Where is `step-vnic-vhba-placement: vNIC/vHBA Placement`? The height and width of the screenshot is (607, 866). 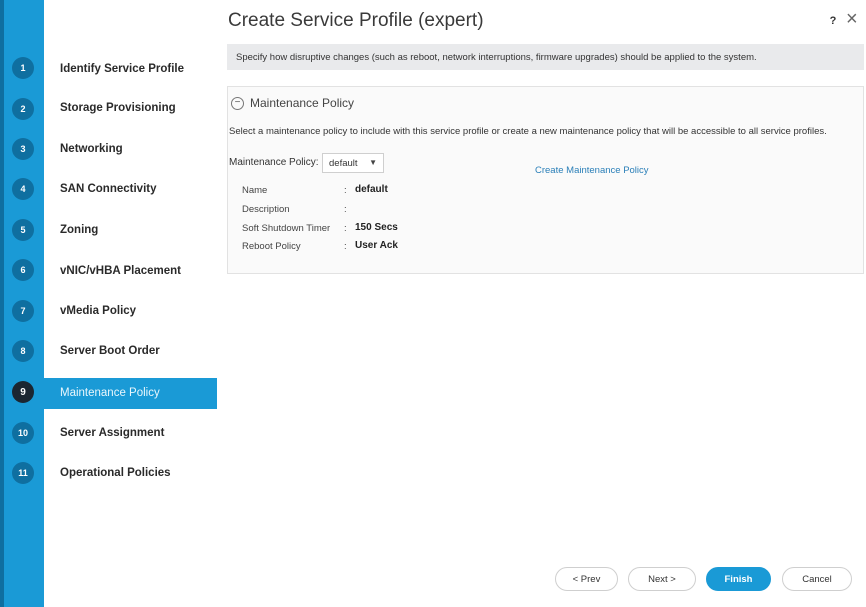
step-vnic-vhba-placement: vNIC/vHBA Placement is located at coordinates (120, 271).